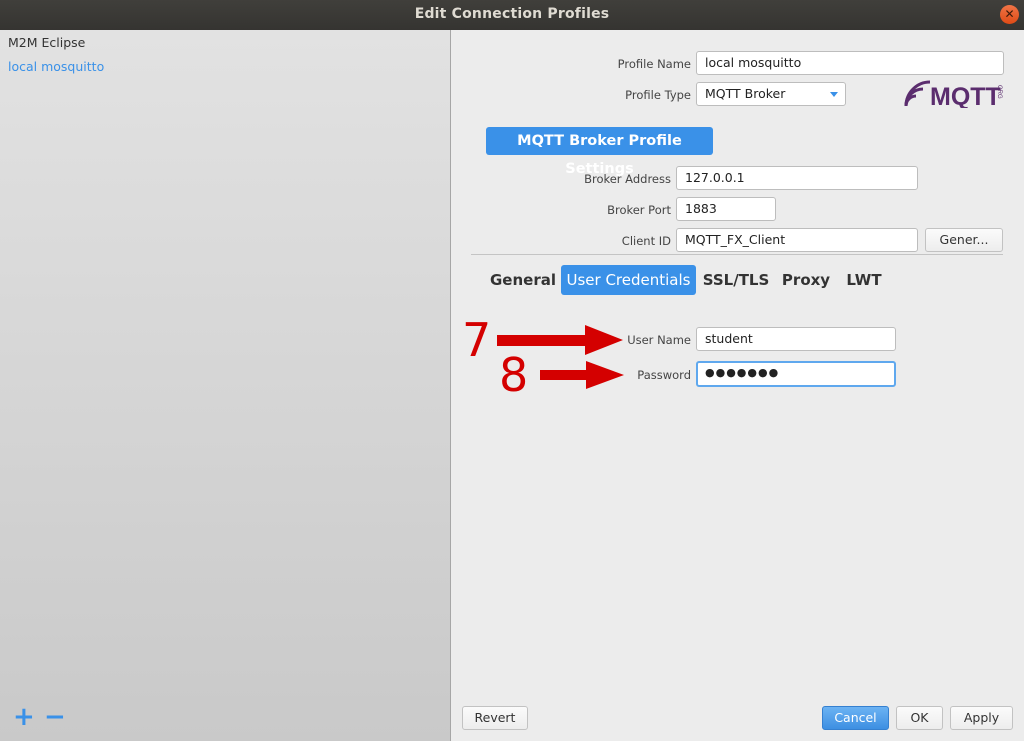  What do you see at coordinates (726, 209) in the screenshot?
I see `broker-port-input: 1883` at bounding box center [726, 209].